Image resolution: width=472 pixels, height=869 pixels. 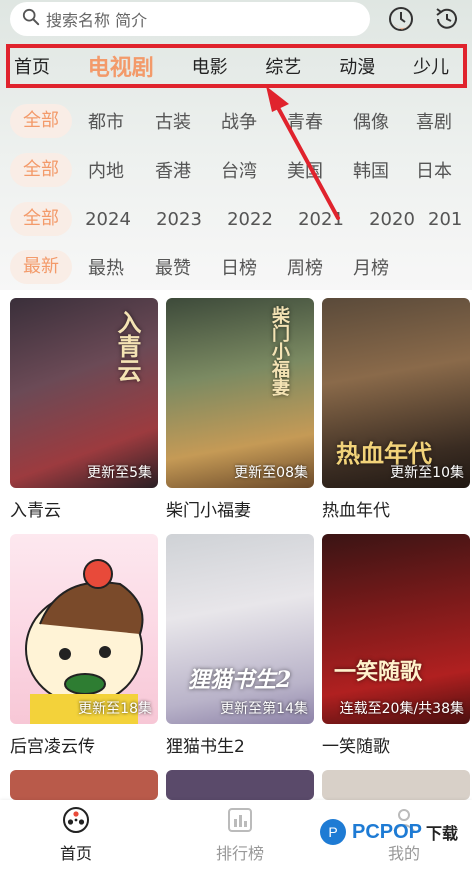 I want to click on filter-chip: 2022, so click(x=250, y=219).